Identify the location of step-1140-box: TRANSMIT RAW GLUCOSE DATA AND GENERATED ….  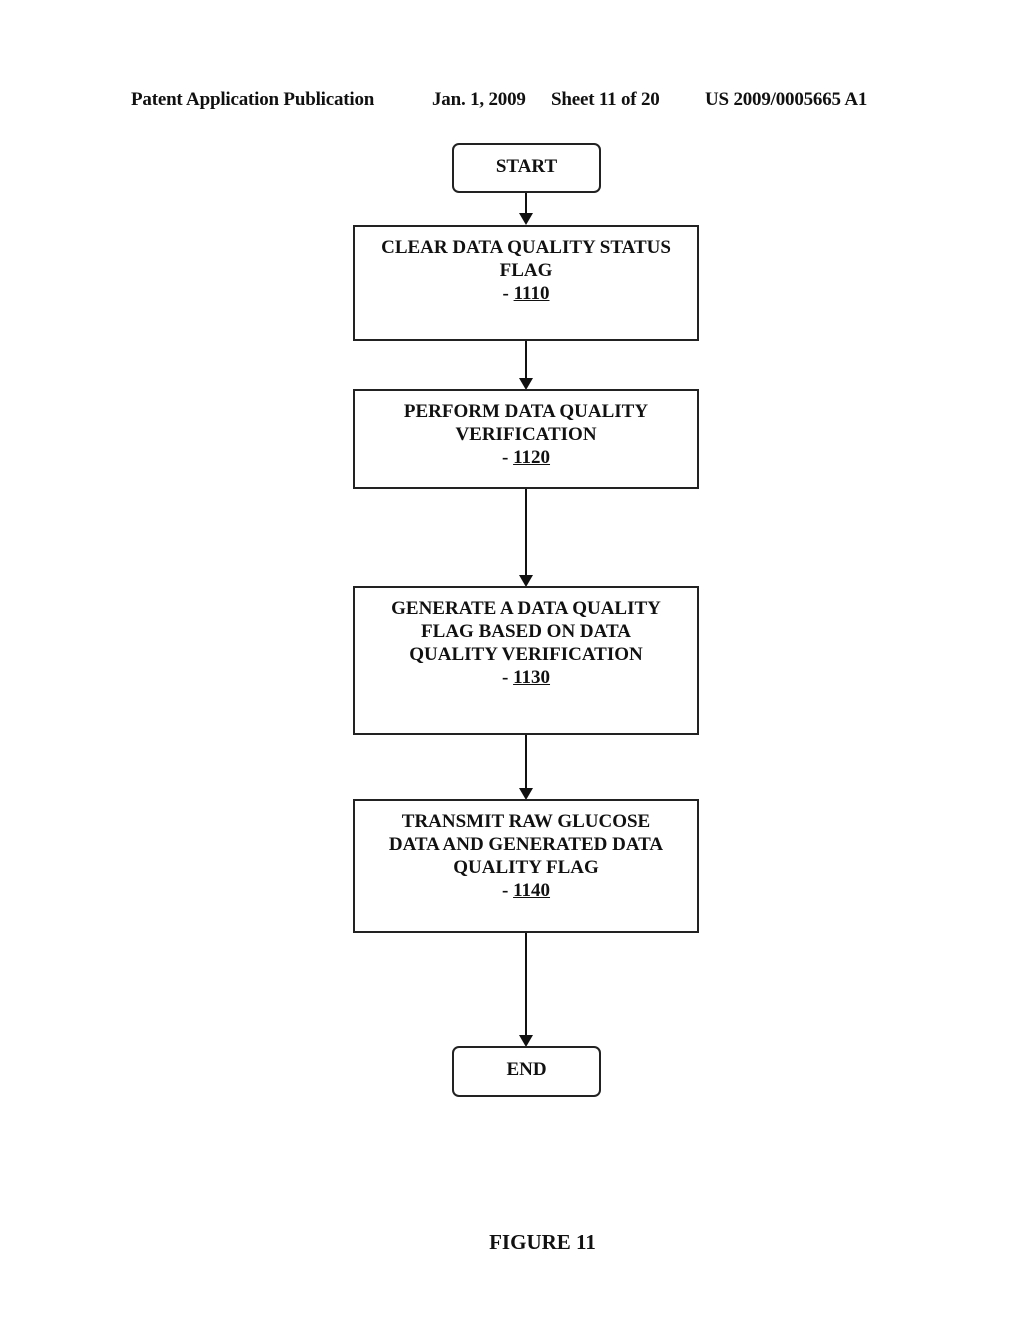
(526, 866).